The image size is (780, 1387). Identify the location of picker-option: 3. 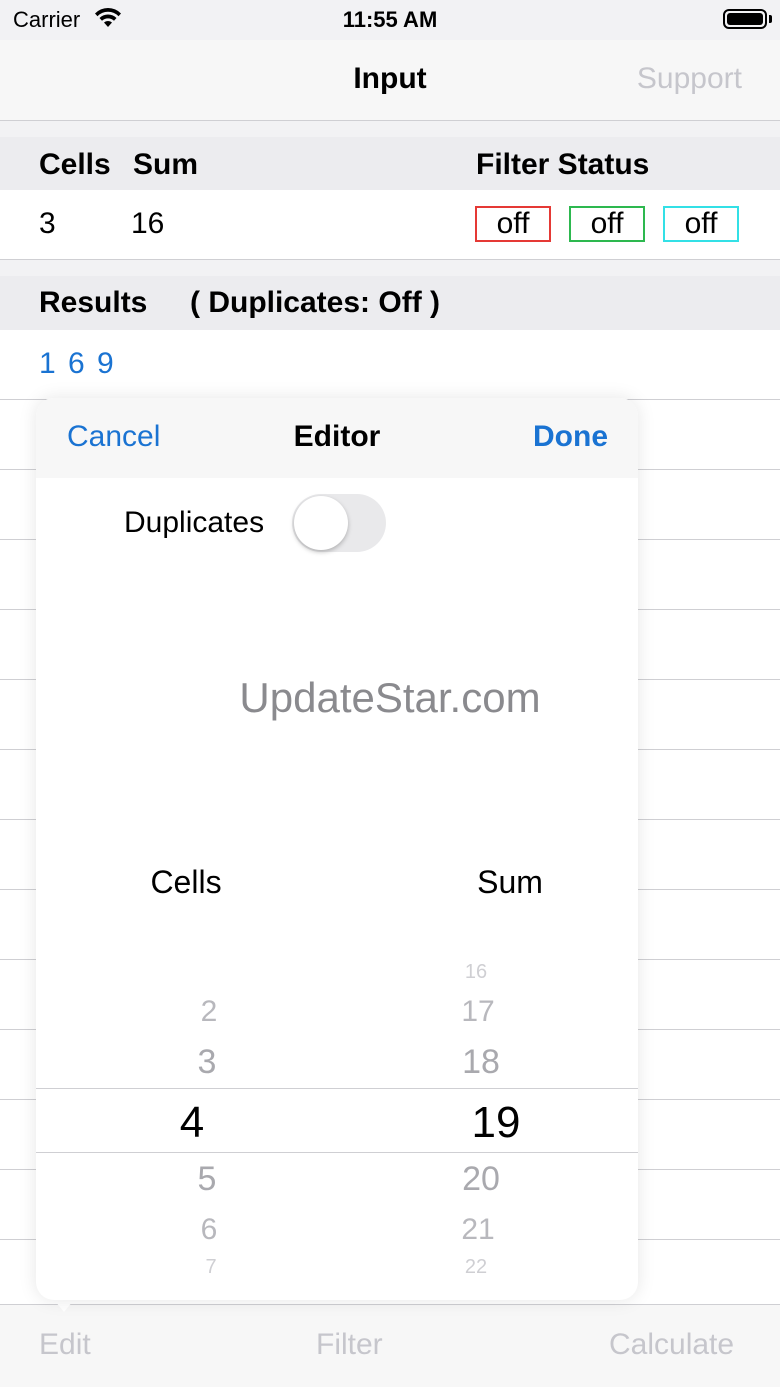
(207, 1062).